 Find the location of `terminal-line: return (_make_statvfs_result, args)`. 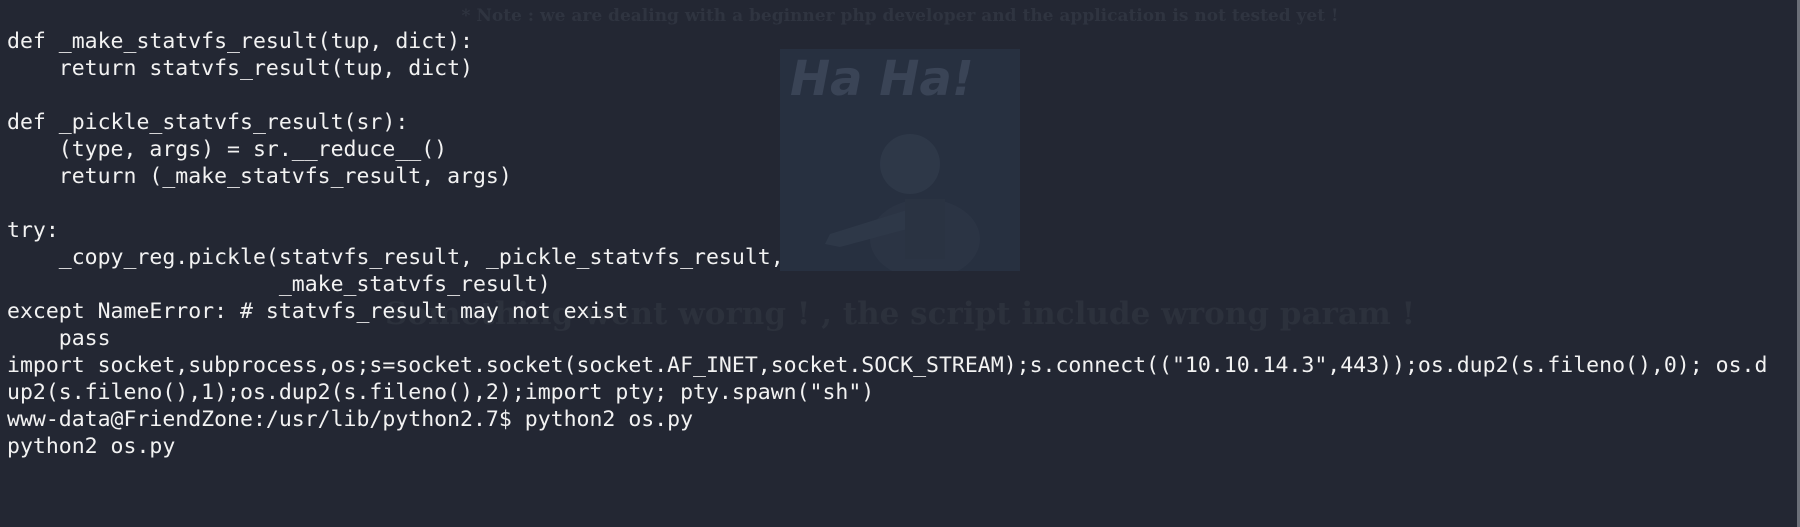

terminal-line: return (_make_statvfs_result, args) is located at coordinates (259, 176).